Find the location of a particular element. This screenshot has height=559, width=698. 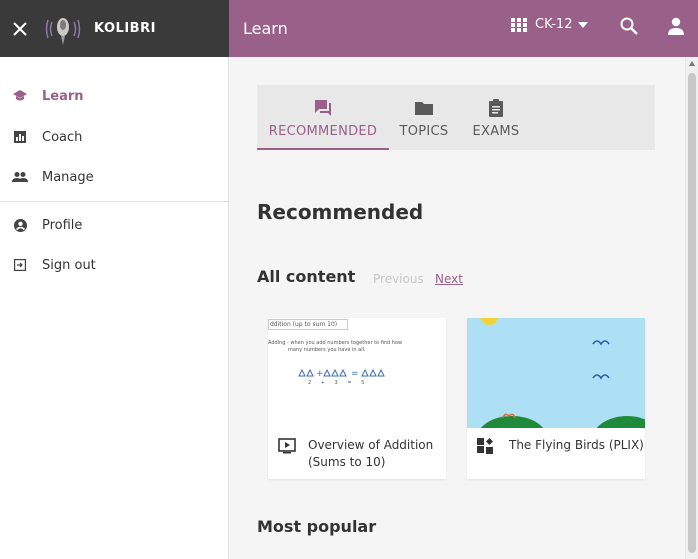

thumb-header-text: ddition (up to sum 10) is located at coordinates (304, 324).